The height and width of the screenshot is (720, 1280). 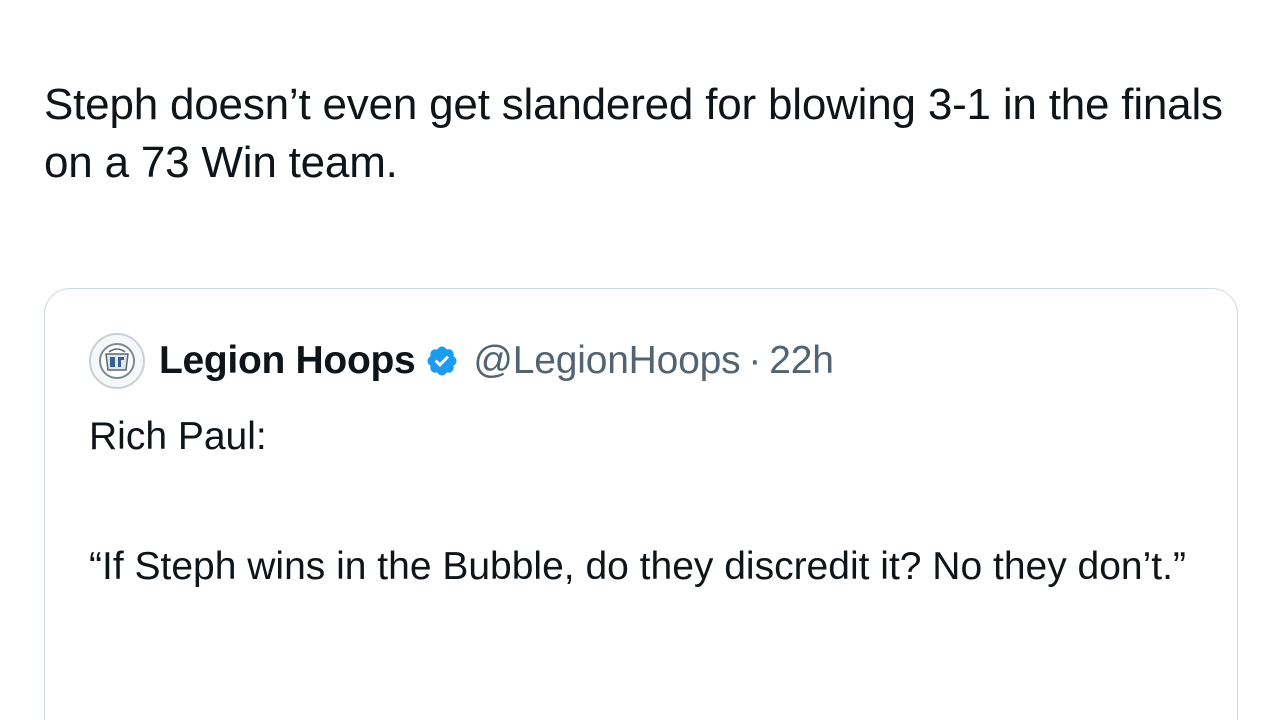 What do you see at coordinates (287, 361) in the screenshot?
I see `display-name: Legion Hoops` at bounding box center [287, 361].